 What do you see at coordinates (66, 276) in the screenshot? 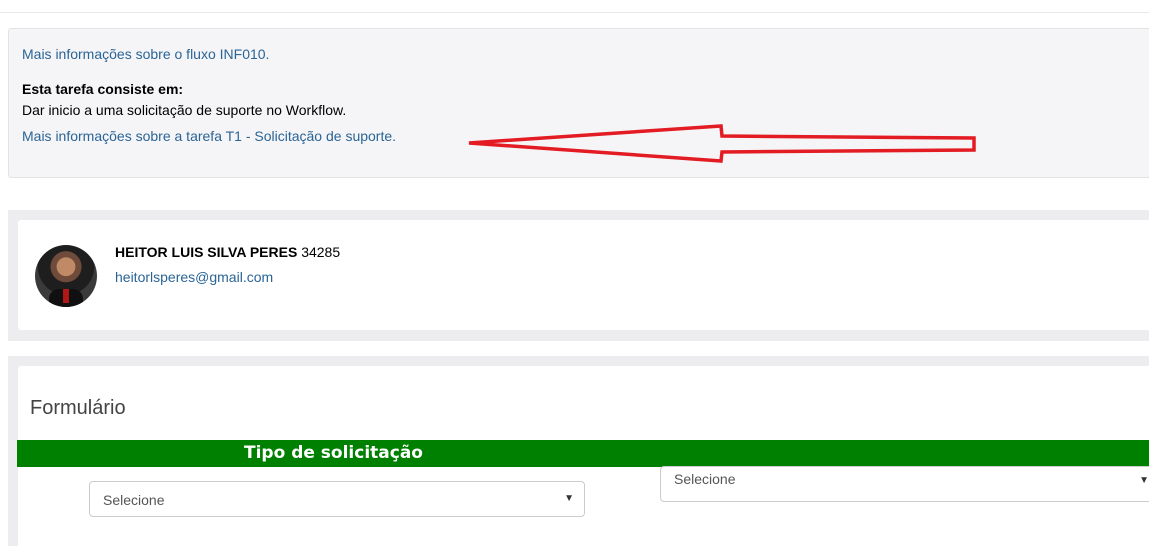
I see `avatar` at bounding box center [66, 276].